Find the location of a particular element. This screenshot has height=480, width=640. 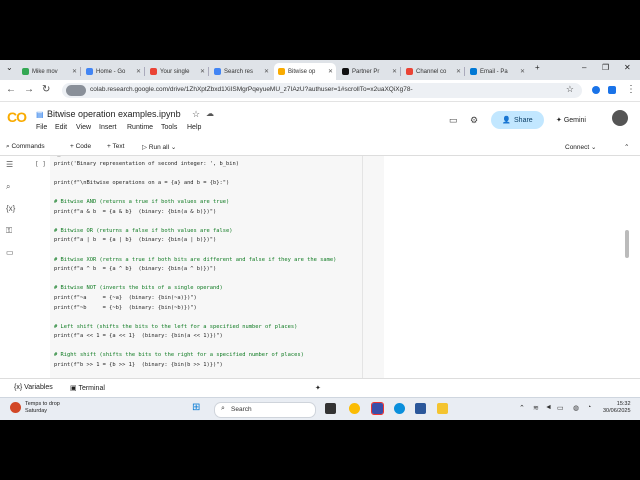

wifi-icon: ≋ is located at coordinates (536, 408).